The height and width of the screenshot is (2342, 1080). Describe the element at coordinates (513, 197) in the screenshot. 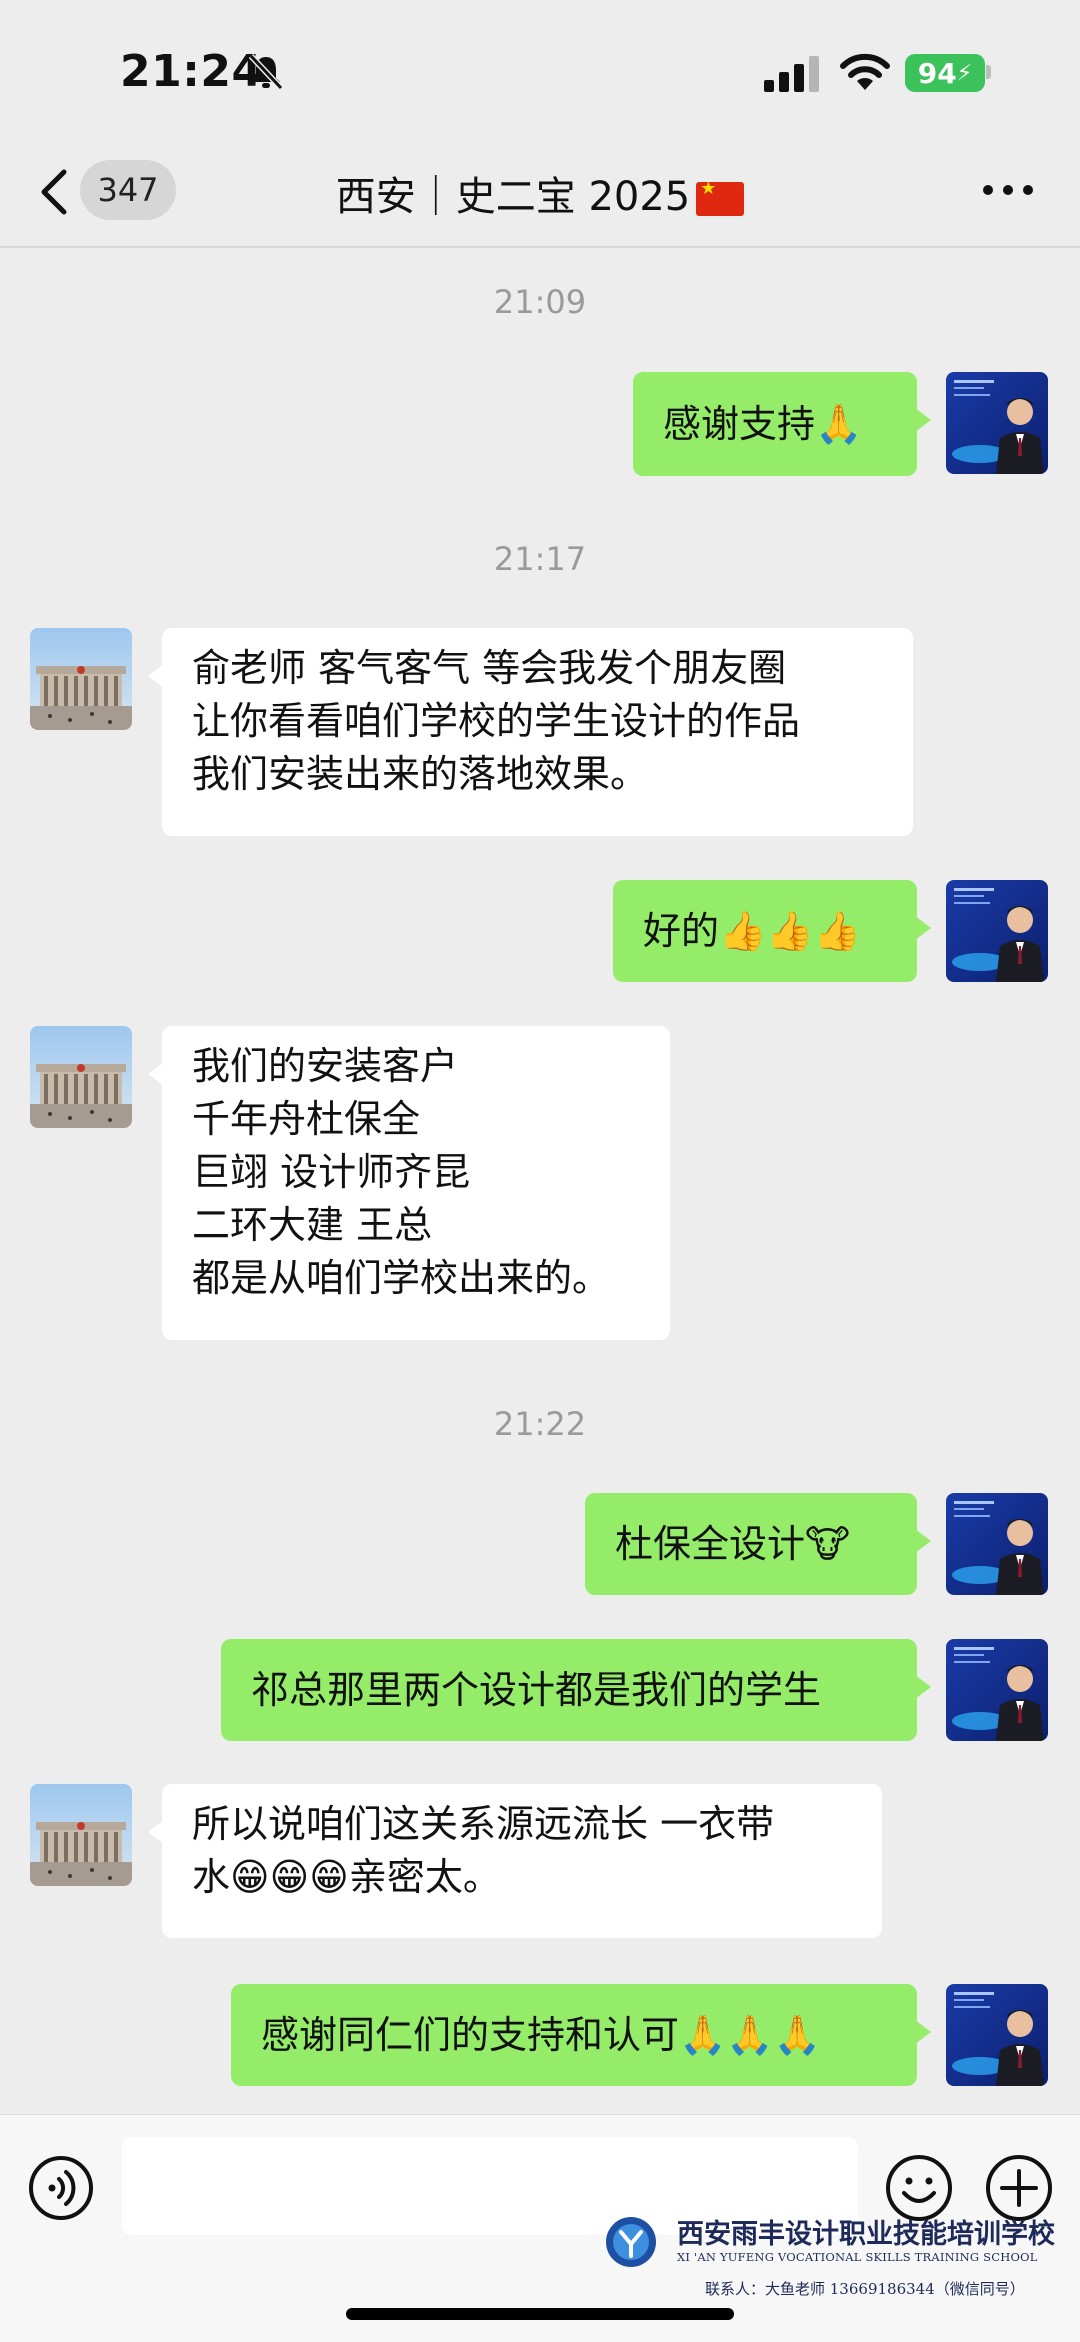

I see `chat-title-text: 西安｜史二宝 2025` at that location.